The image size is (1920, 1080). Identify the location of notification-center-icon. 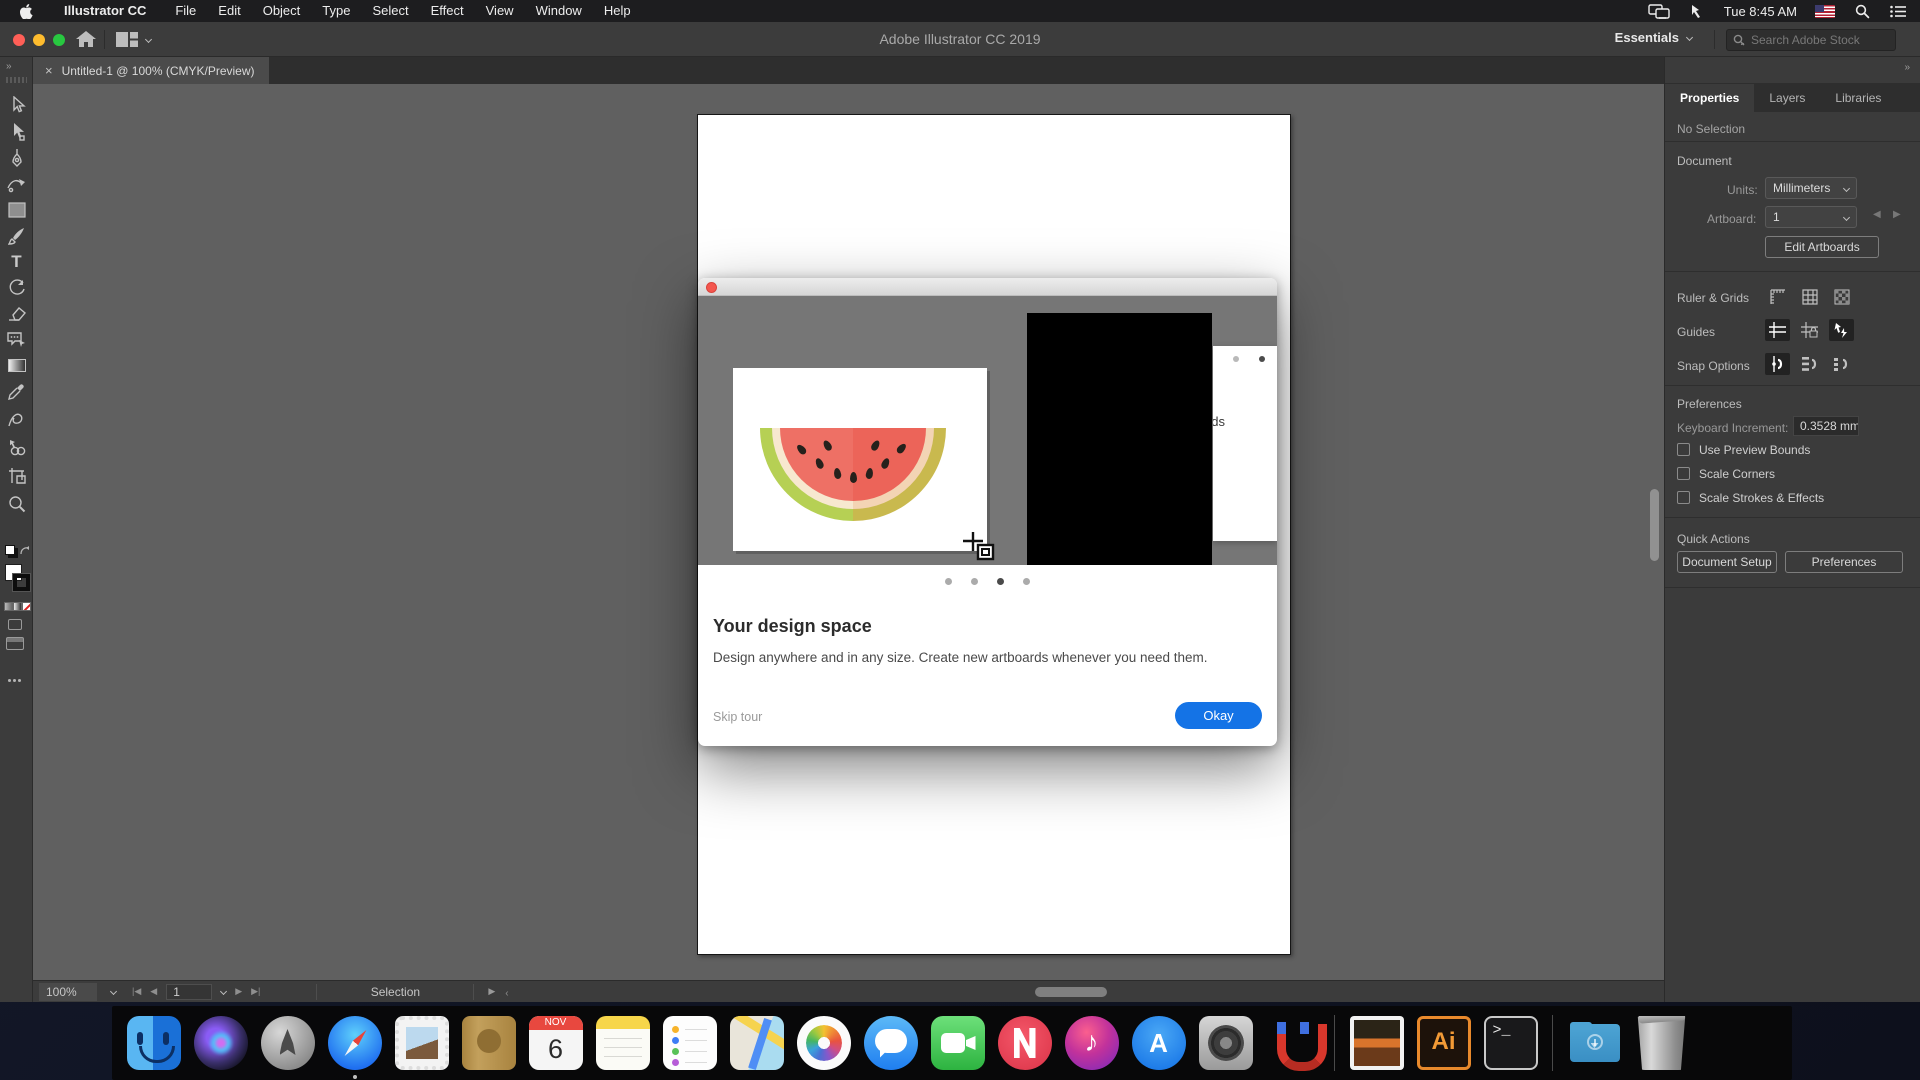
(1898, 11).